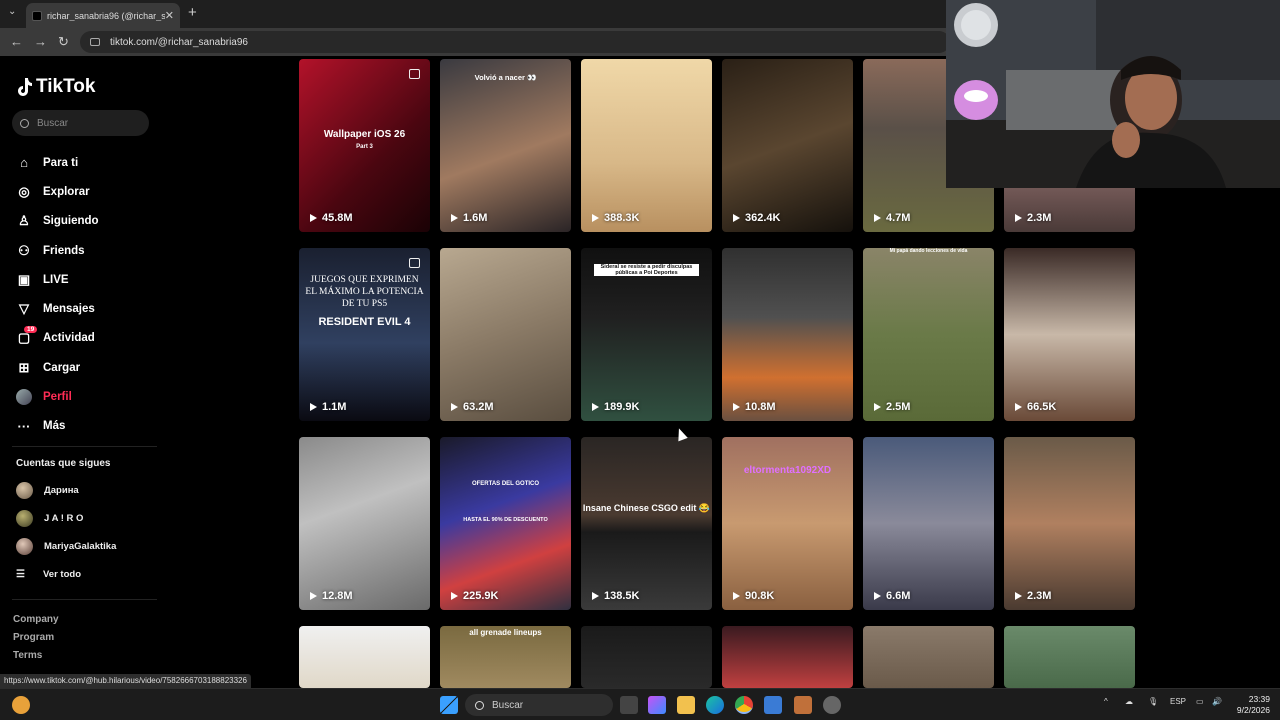  I want to click on video-thumbnail: Volvió a nacer 👀 1.6M, so click(505, 145).